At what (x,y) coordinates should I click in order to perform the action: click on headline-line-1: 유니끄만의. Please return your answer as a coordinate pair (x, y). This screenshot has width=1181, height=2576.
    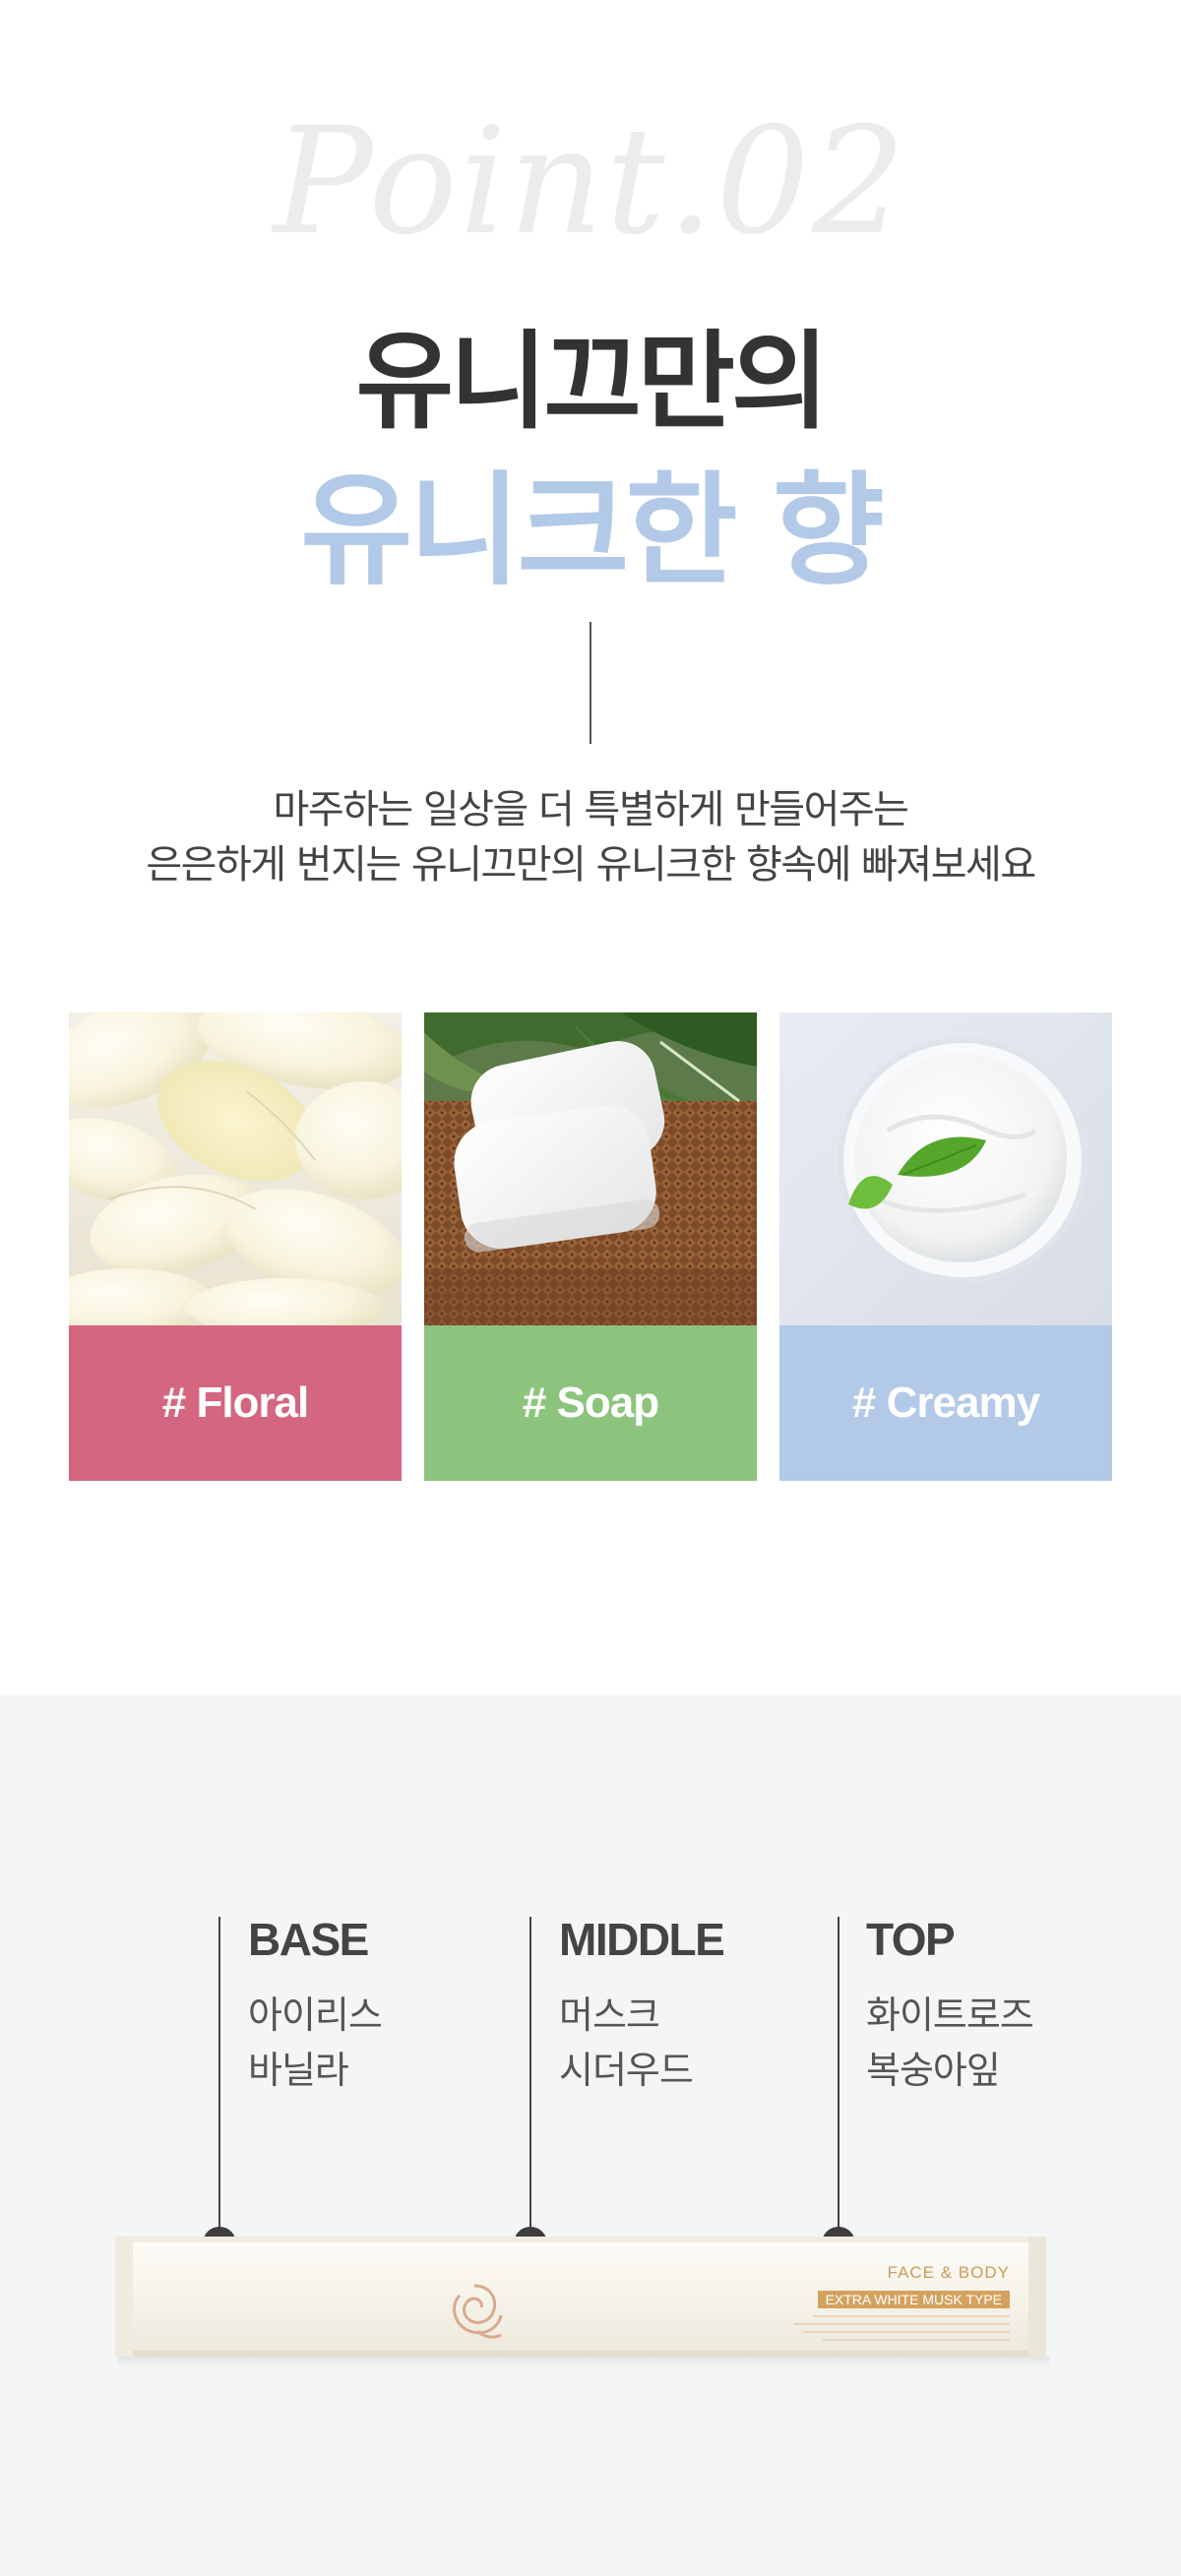
    Looking at the image, I should click on (592, 382).